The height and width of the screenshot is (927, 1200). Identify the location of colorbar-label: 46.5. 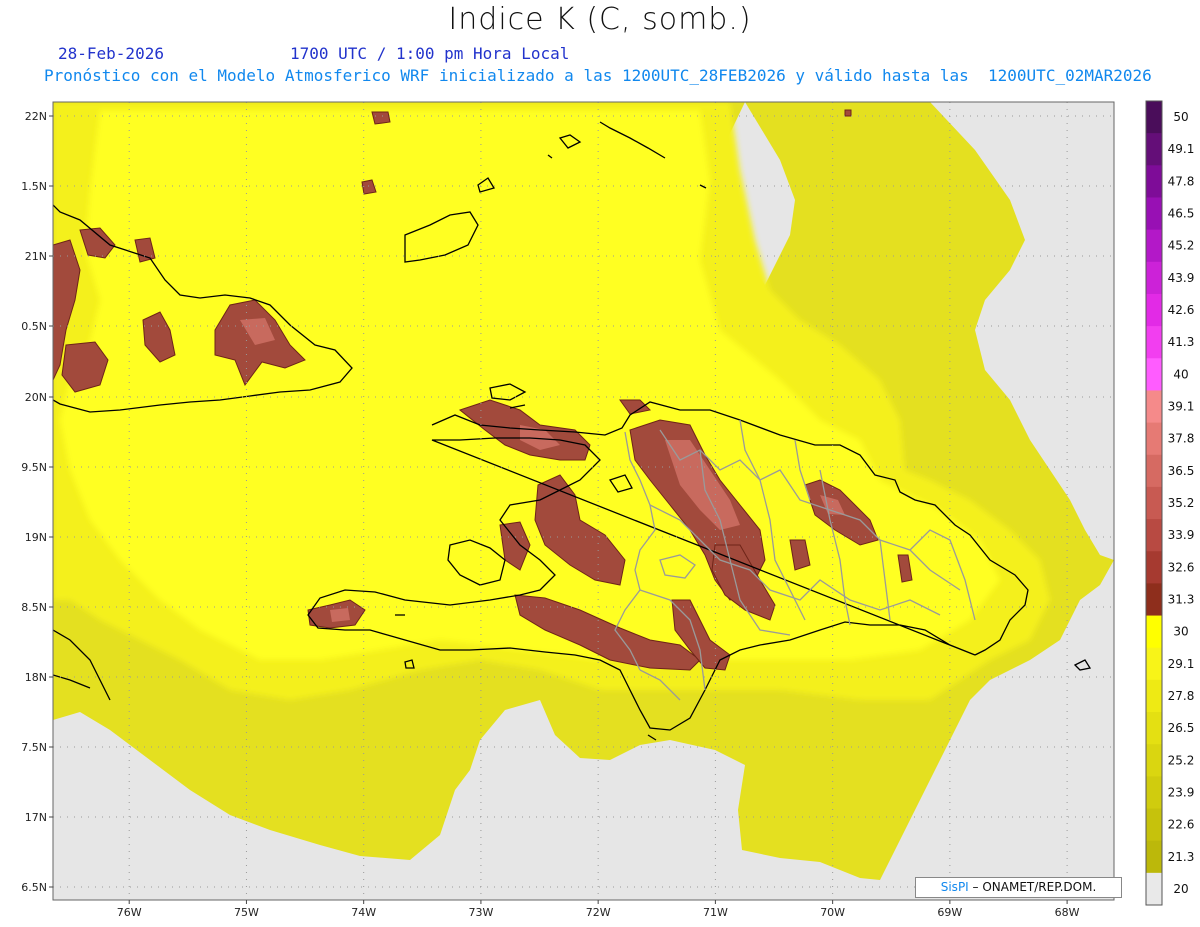
(1181, 214).